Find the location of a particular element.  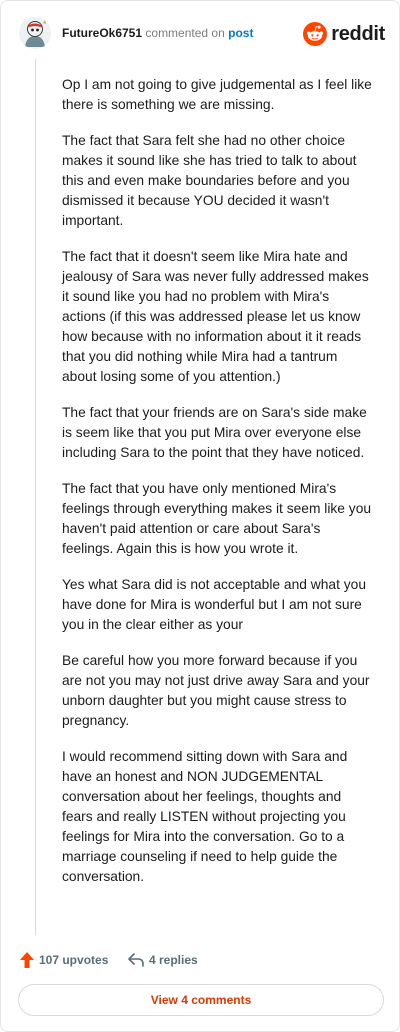

reddit-brand: reddit is located at coordinates (344, 34).